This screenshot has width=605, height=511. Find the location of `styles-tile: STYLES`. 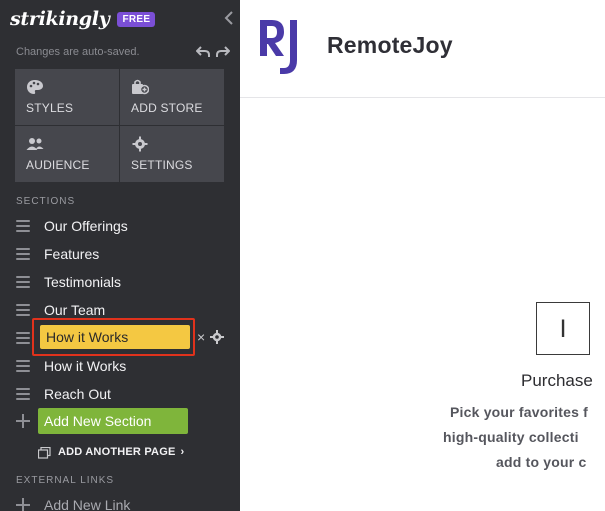

styles-tile: STYLES is located at coordinates (67, 97).